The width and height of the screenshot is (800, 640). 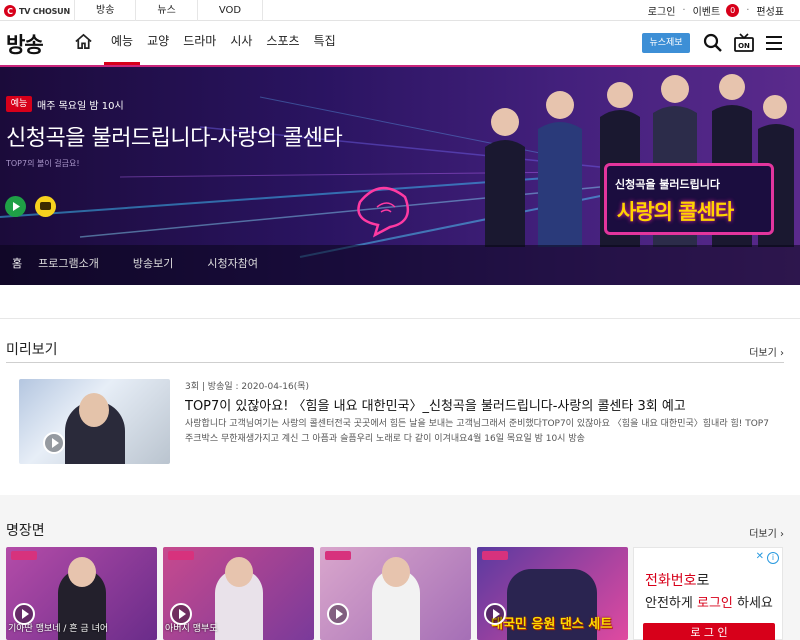 What do you see at coordinates (122, 43) in the screenshot?
I see `nav-entertainment: 예능` at bounding box center [122, 43].